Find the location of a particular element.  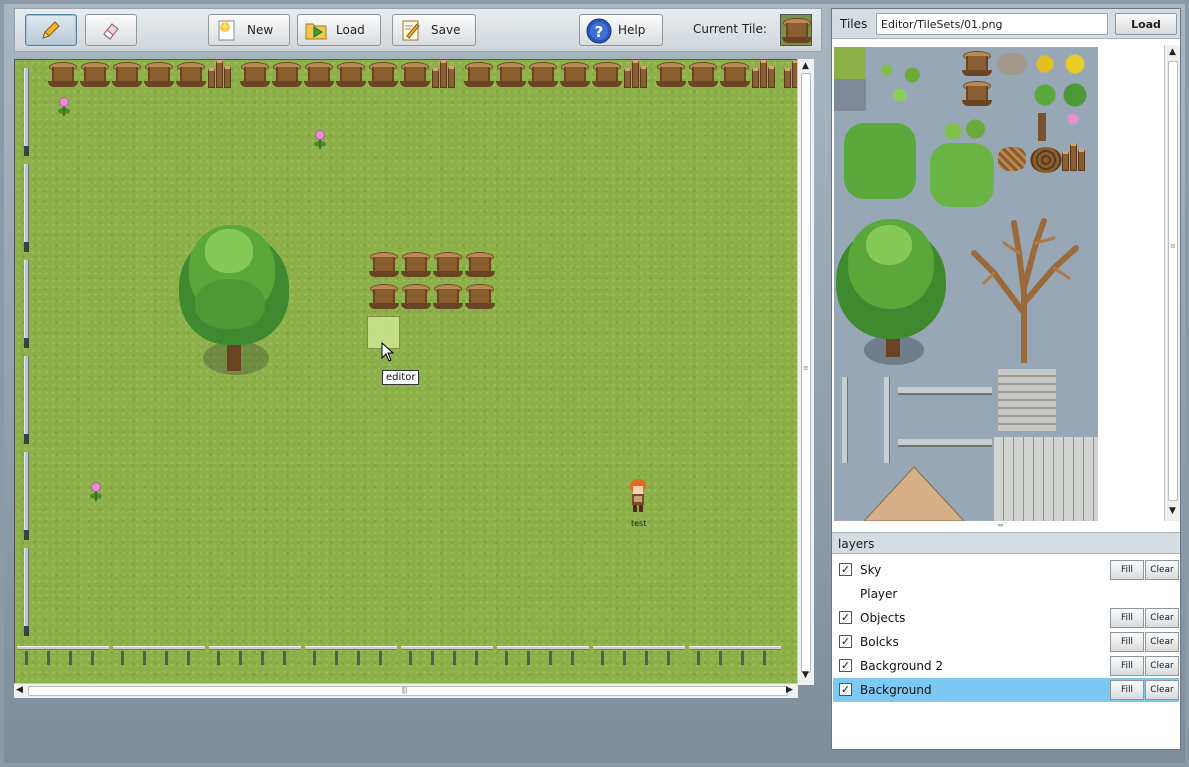

tooltip: editor is located at coordinates (401, 377).